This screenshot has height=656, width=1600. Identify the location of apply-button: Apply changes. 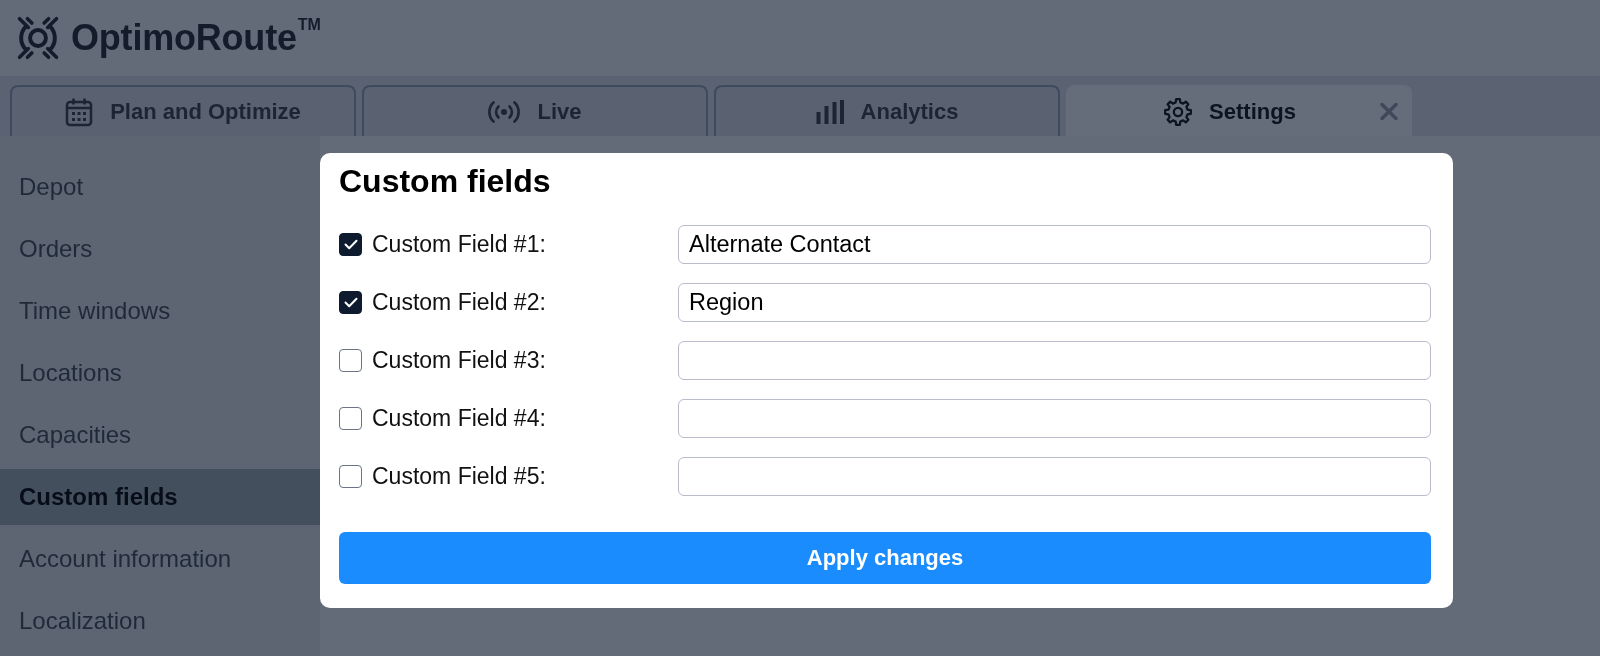
(885, 558).